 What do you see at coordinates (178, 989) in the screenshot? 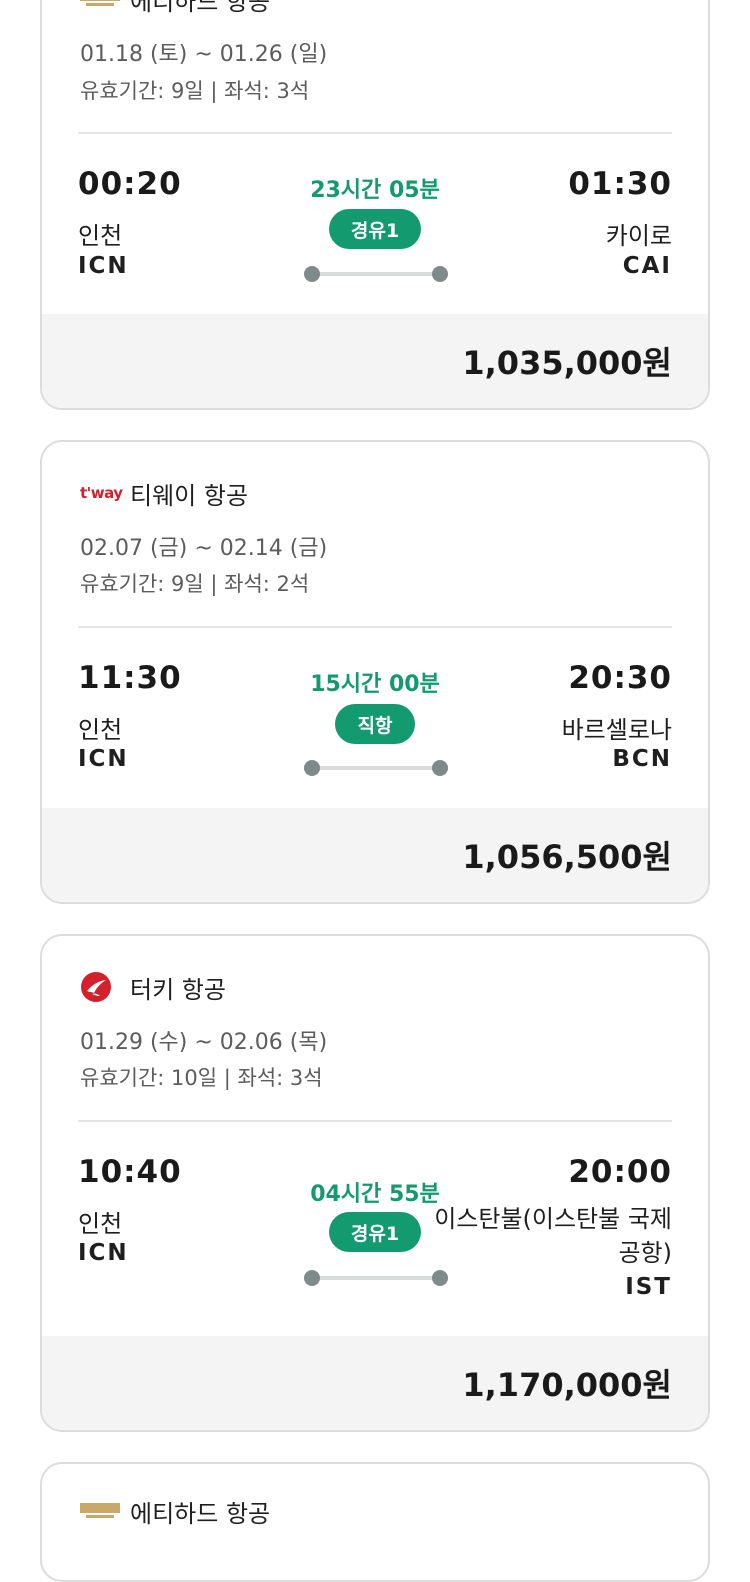
I see `airline-name: 터키 항공` at bounding box center [178, 989].